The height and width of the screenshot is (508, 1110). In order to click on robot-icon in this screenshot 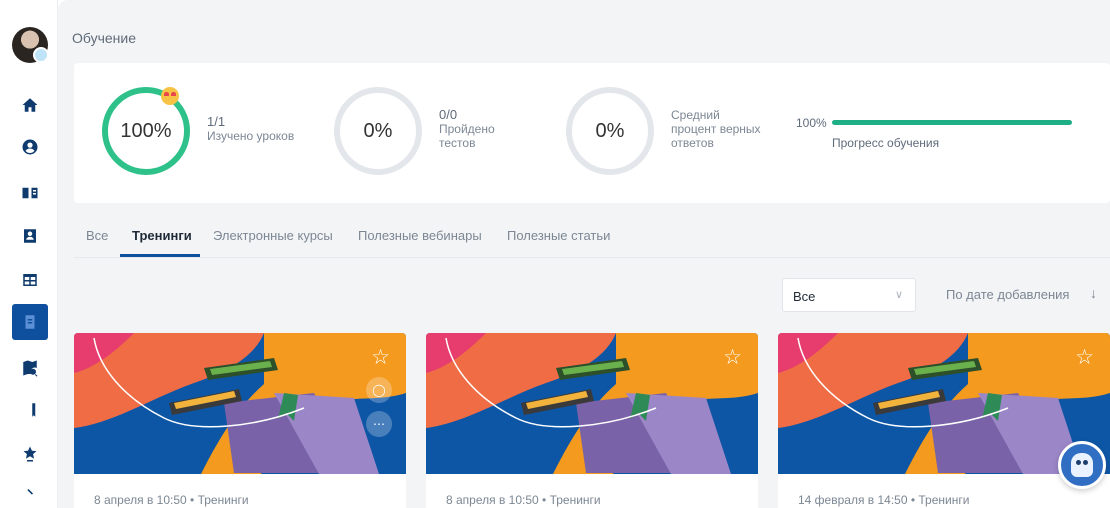, I will do `click(1082, 465)`.